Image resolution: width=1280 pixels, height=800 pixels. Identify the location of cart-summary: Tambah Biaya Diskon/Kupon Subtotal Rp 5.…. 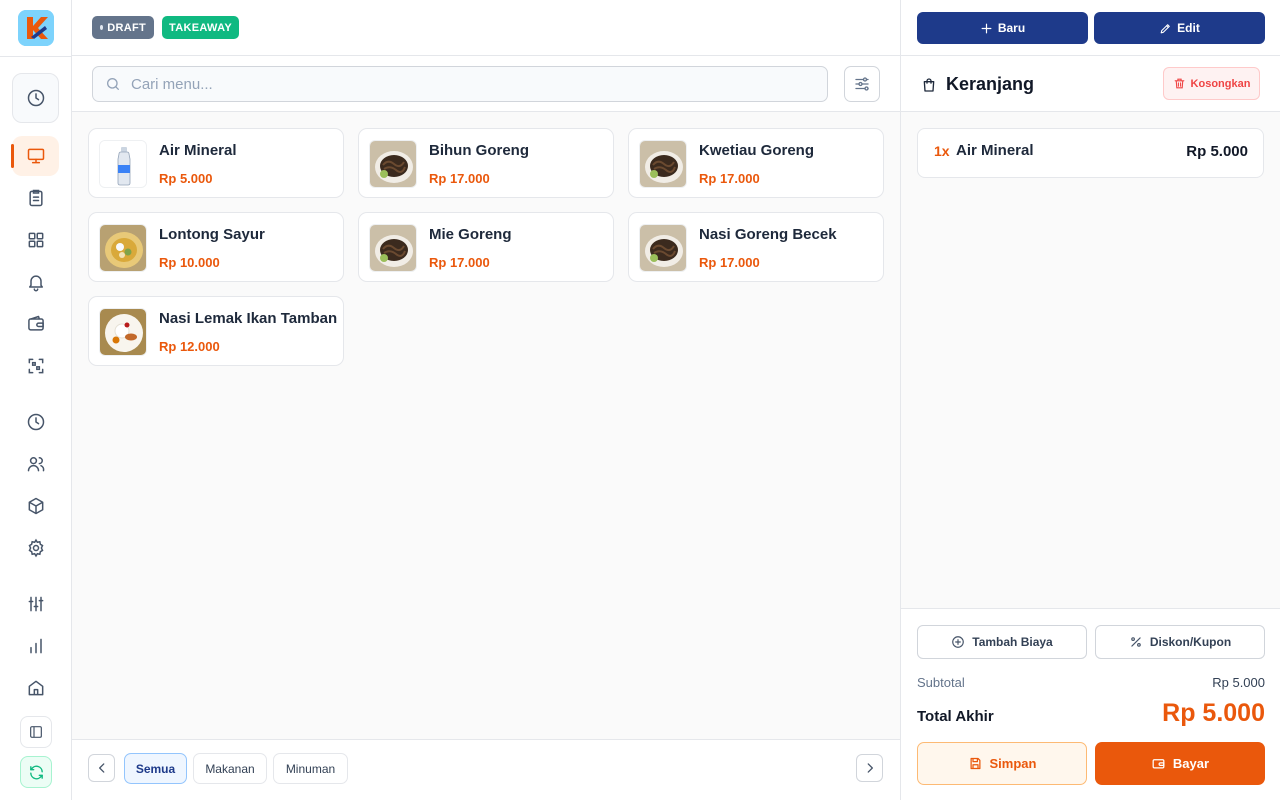
(1090, 704).